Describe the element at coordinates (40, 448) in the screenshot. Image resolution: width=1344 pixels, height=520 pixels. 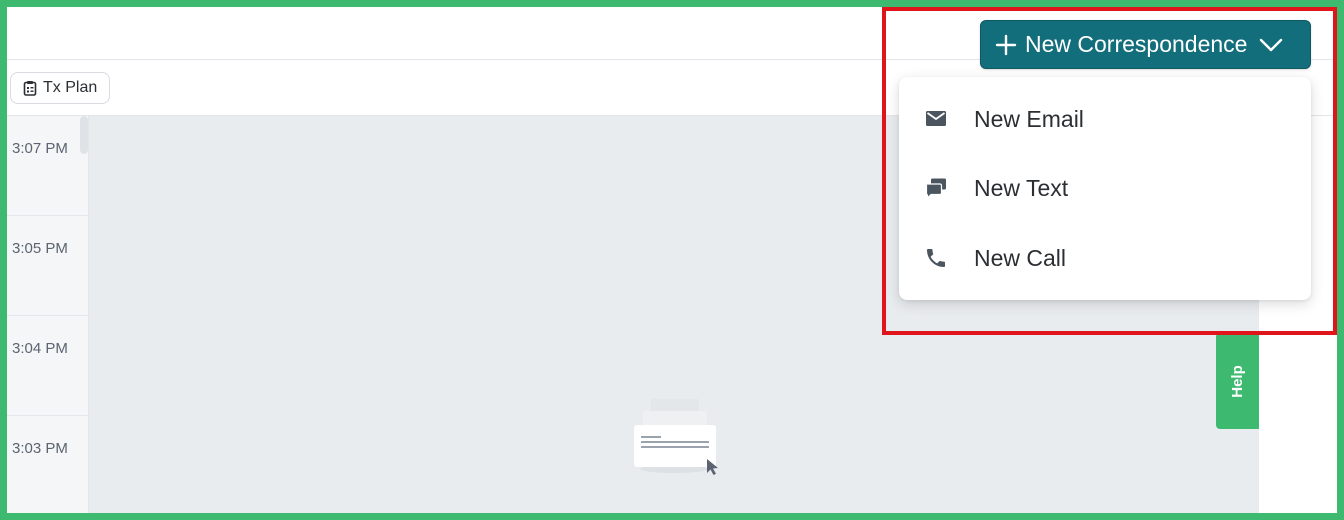
I see `time-label: 3:03 PM` at that location.